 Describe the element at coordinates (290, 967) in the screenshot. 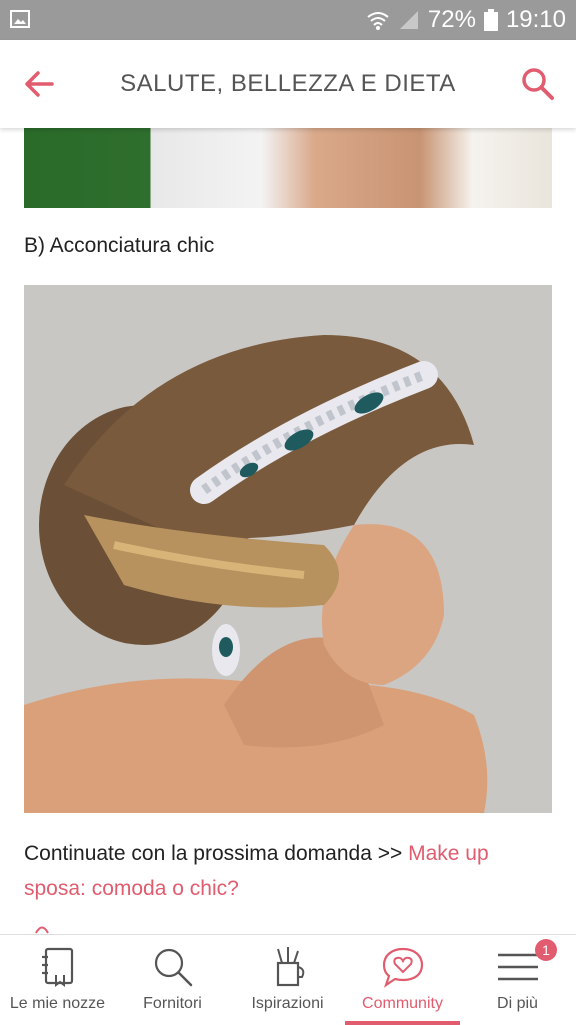

I see `pencil-cup-icon` at that location.